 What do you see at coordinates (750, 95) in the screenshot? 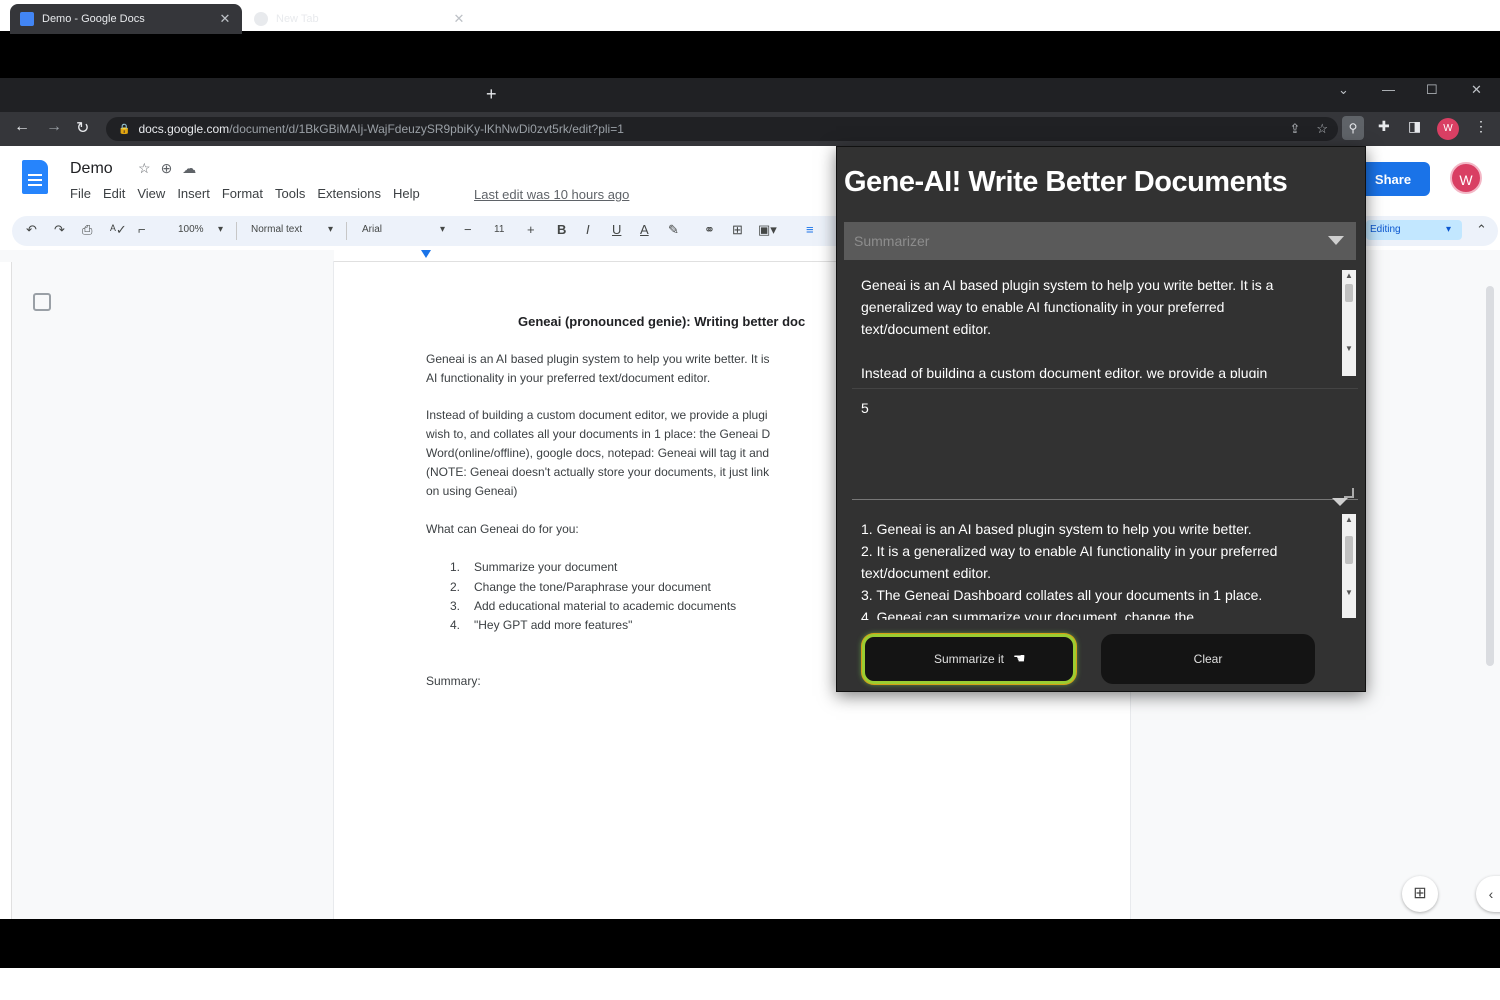
I see `browser-tabstrip` at bounding box center [750, 95].